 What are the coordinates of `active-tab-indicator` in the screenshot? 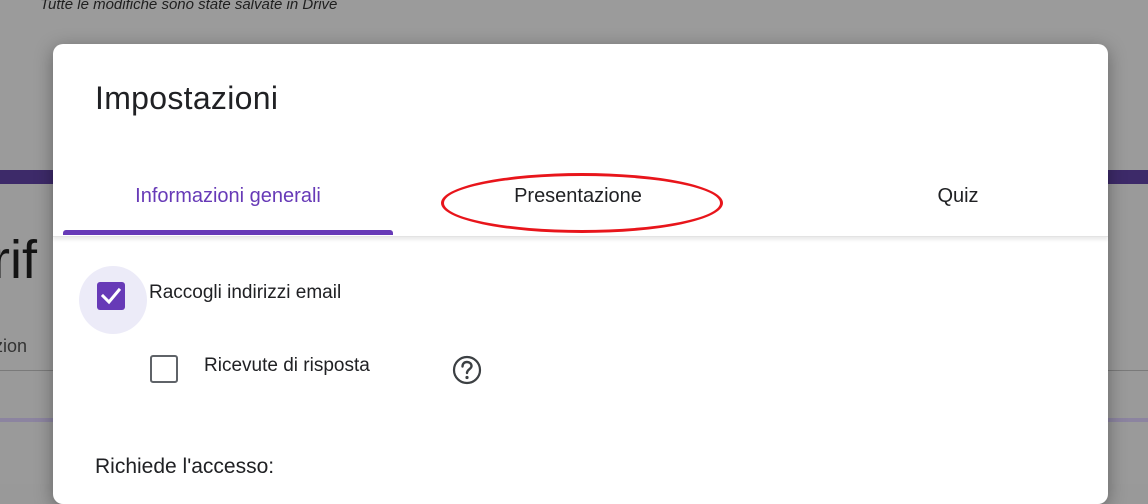 It's located at (228, 232).